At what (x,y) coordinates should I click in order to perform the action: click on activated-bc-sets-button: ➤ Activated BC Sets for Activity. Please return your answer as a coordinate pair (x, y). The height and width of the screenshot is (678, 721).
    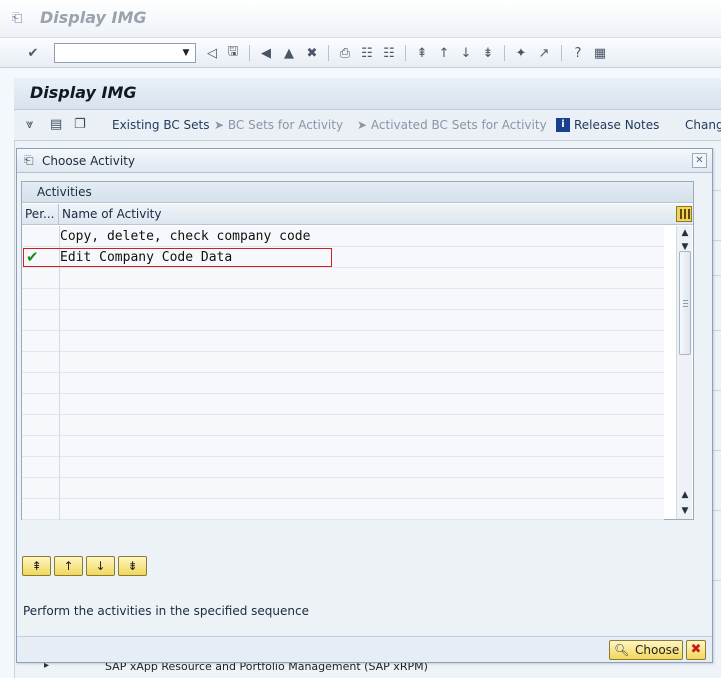
    Looking at the image, I should click on (452, 125).